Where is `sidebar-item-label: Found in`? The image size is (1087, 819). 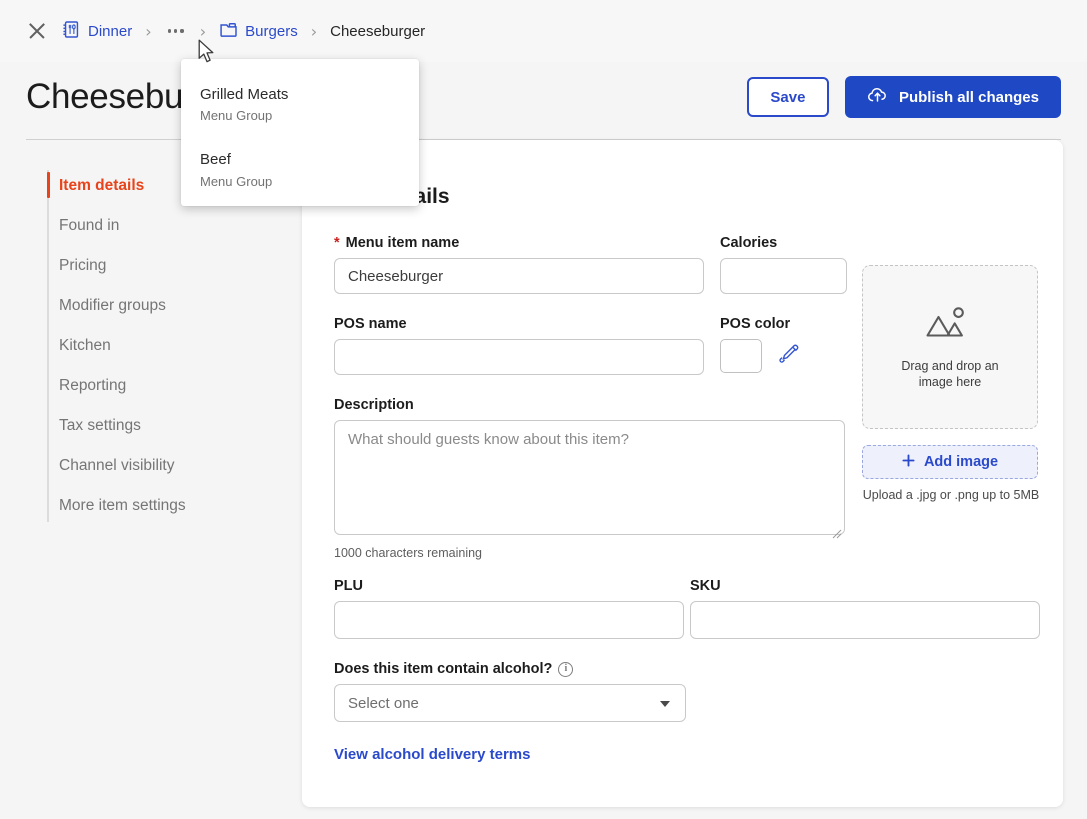 sidebar-item-label: Found in is located at coordinates (89, 225).